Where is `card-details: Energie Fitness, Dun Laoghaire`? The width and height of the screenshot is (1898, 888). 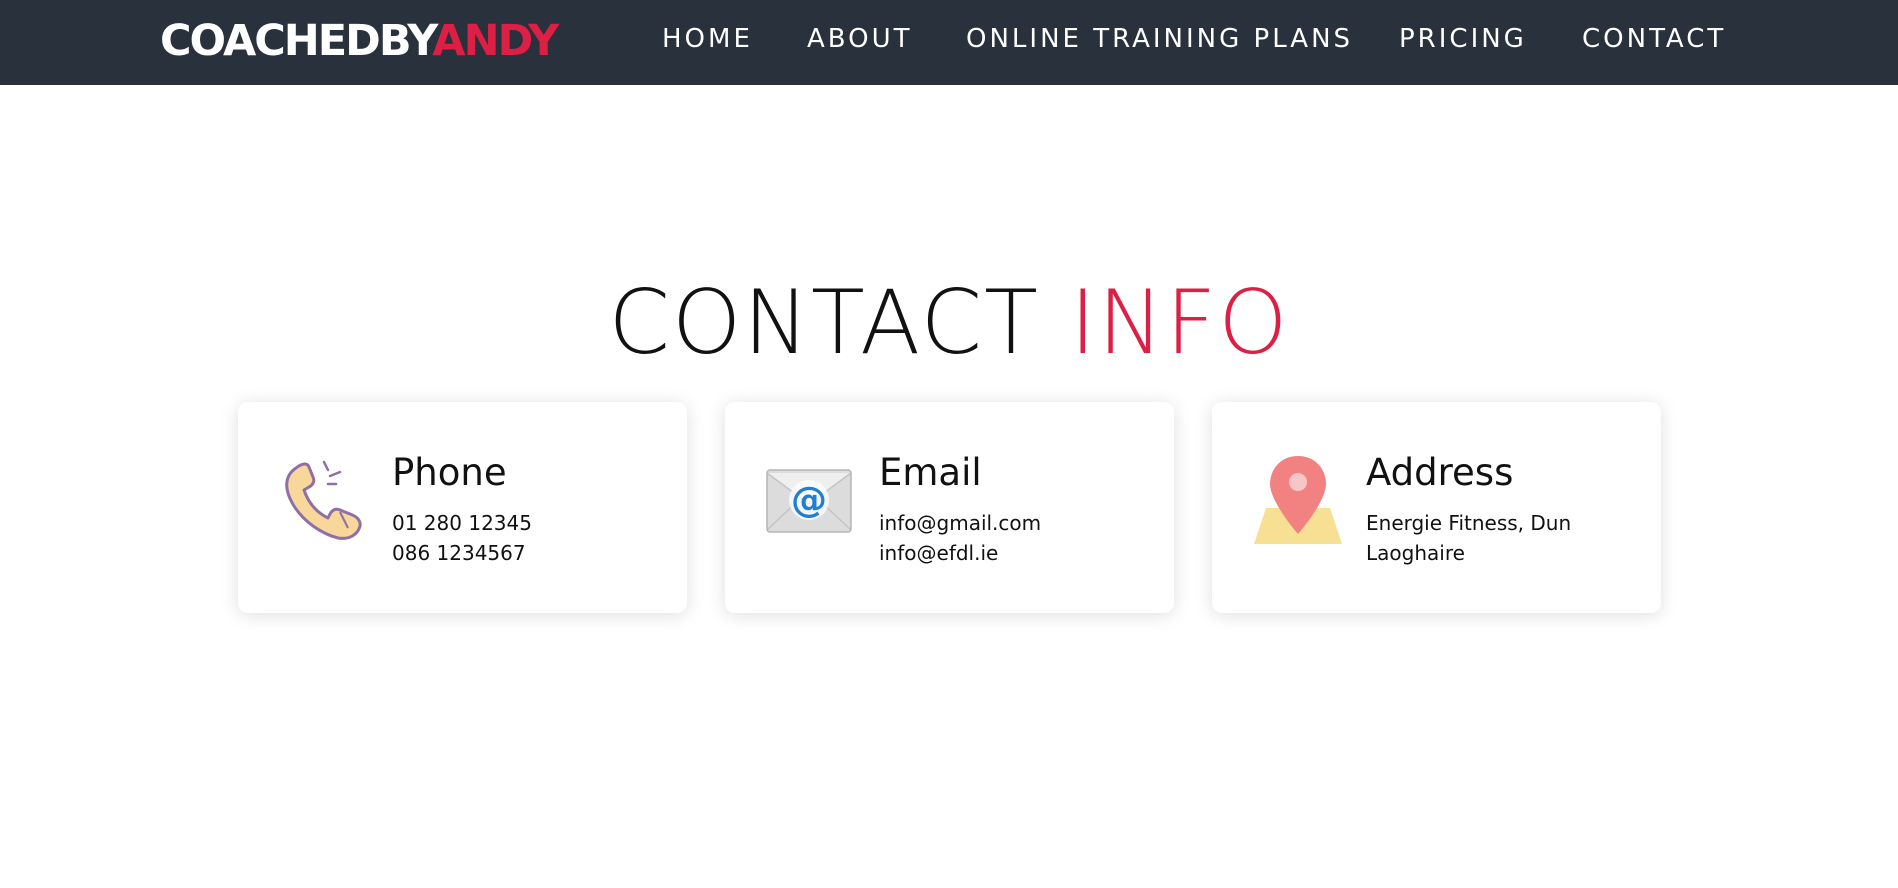
card-details: Energie Fitness, Dun Laoghaire is located at coordinates (1508, 538).